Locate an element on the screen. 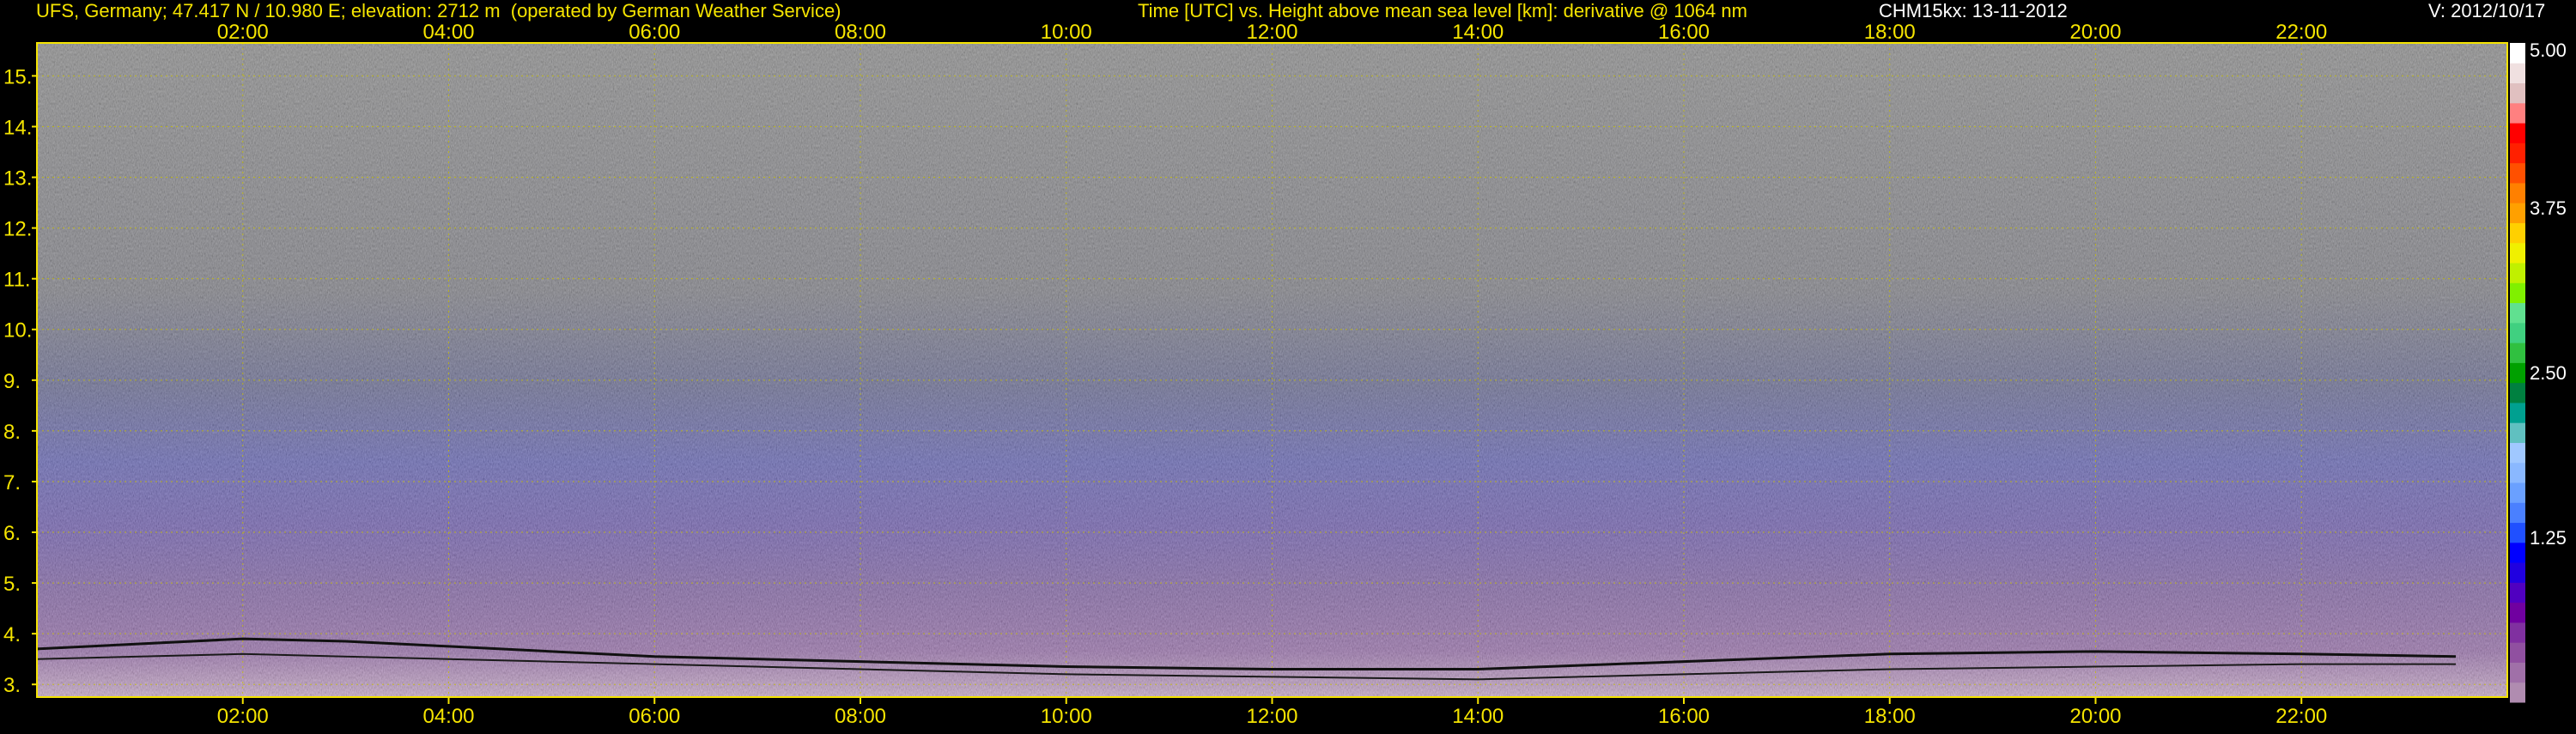  y-tick-label: 7. is located at coordinates (12, 483).